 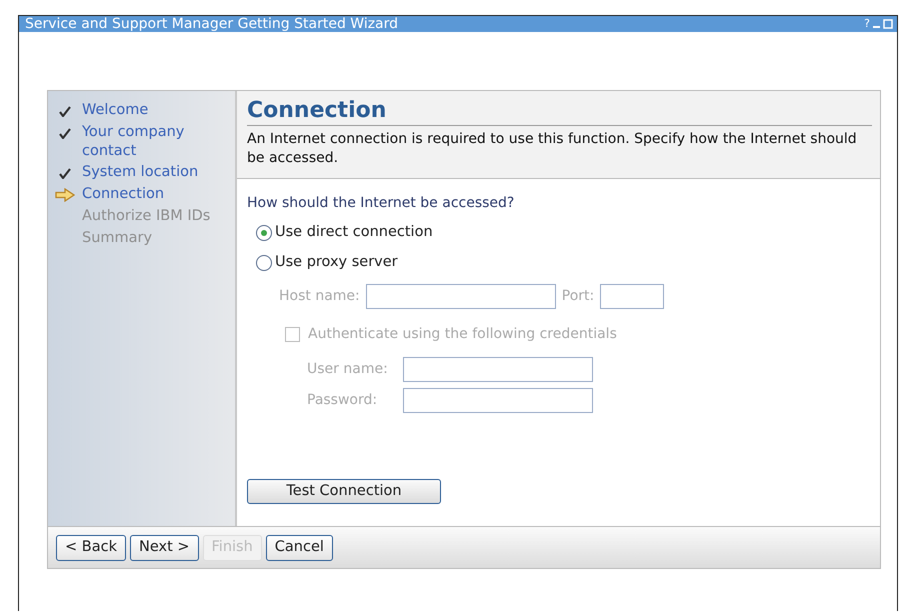 I want to click on step-link: Connection, so click(x=123, y=194).